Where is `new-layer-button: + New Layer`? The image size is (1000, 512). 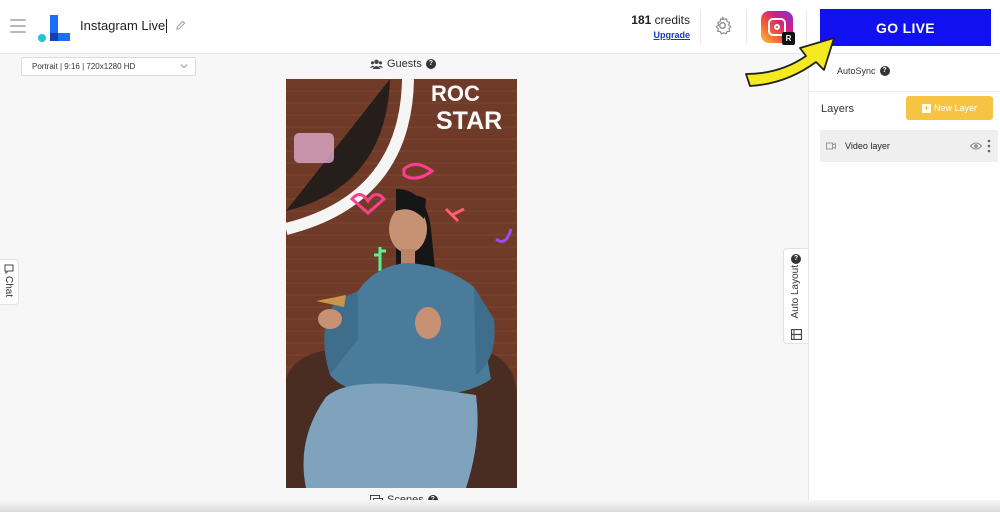
new-layer-button: + New Layer is located at coordinates (949, 108).